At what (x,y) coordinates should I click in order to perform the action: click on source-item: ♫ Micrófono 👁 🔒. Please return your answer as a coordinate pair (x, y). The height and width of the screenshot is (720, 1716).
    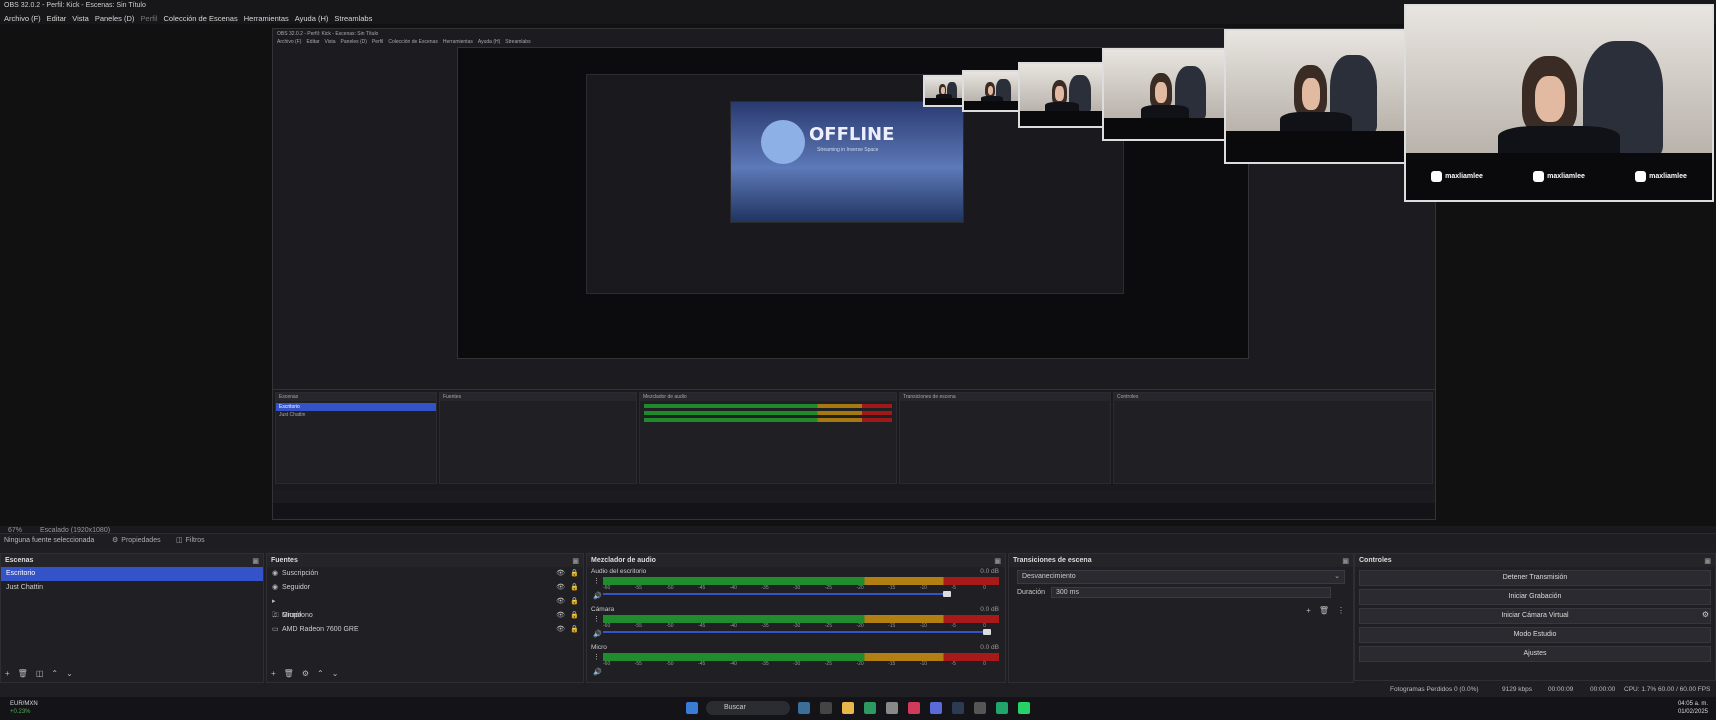
    Looking at the image, I should click on (425, 616).